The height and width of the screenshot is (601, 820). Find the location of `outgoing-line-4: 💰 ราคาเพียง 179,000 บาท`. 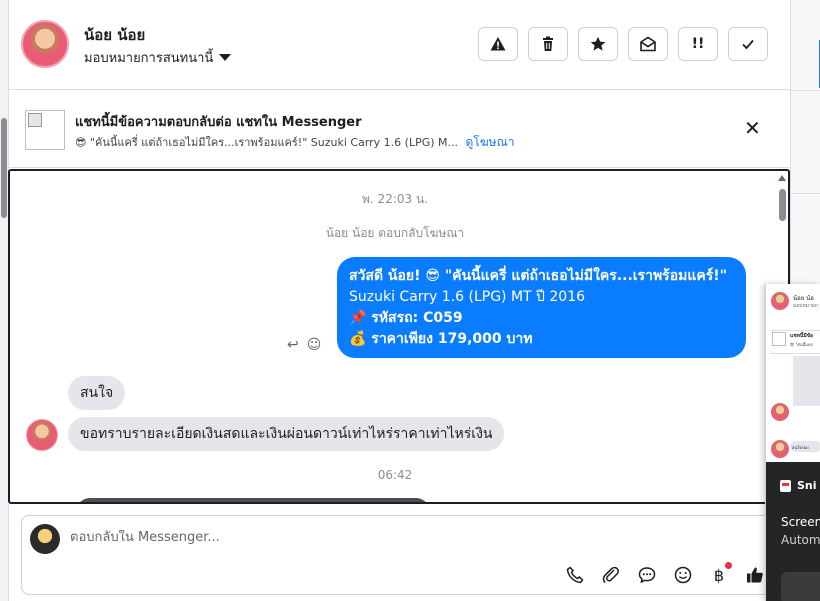

outgoing-line-4: 💰 ราคาเพียง 179,000 บาท is located at coordinates (441, 339).